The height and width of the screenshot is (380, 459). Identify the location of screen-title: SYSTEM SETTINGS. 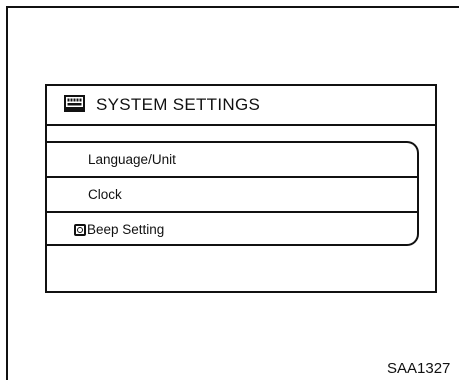
(178, 104).